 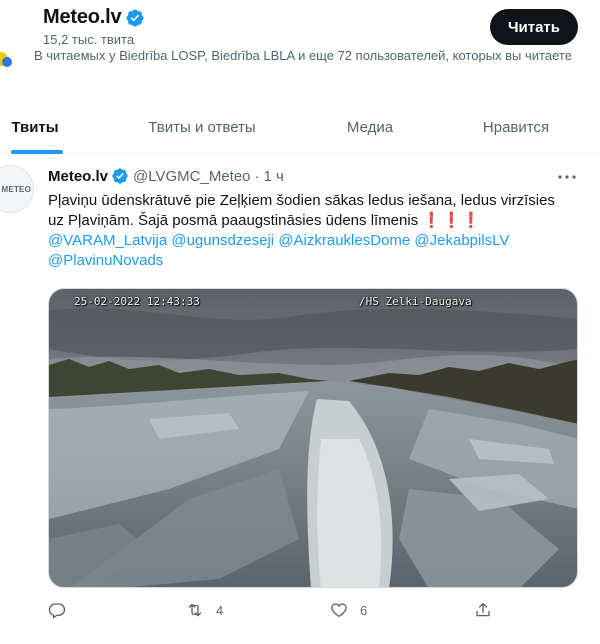 I want to click on more-options-icon, so click(x=567, y=177).